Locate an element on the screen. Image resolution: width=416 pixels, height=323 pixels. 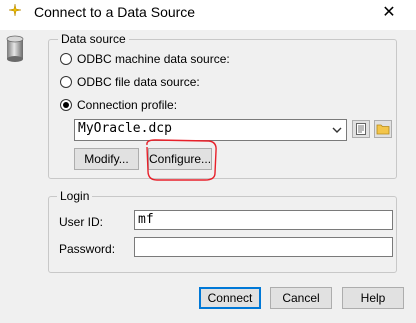
annotation-circle is located at coordinates (181, 160).